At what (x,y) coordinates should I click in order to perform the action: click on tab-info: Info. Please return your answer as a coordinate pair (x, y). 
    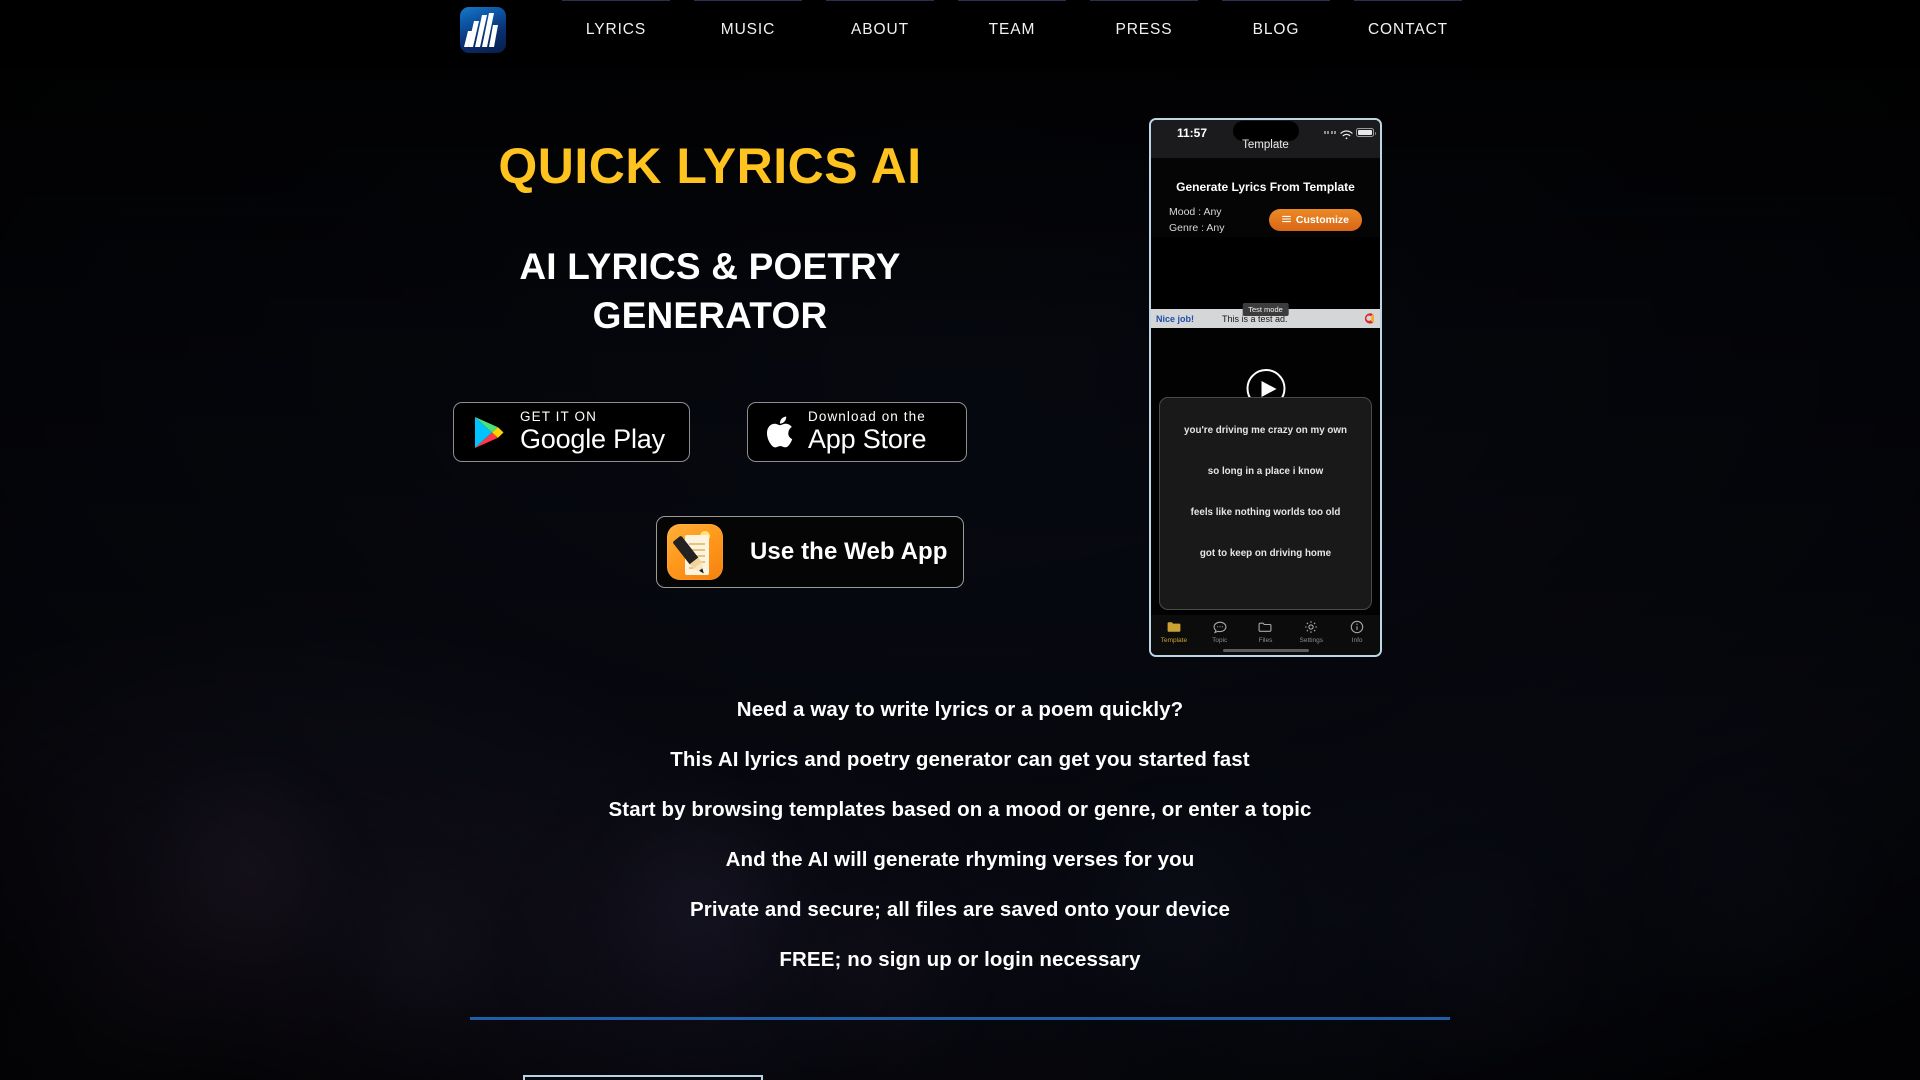
    Looking at the image, I should click on (1357, 637).